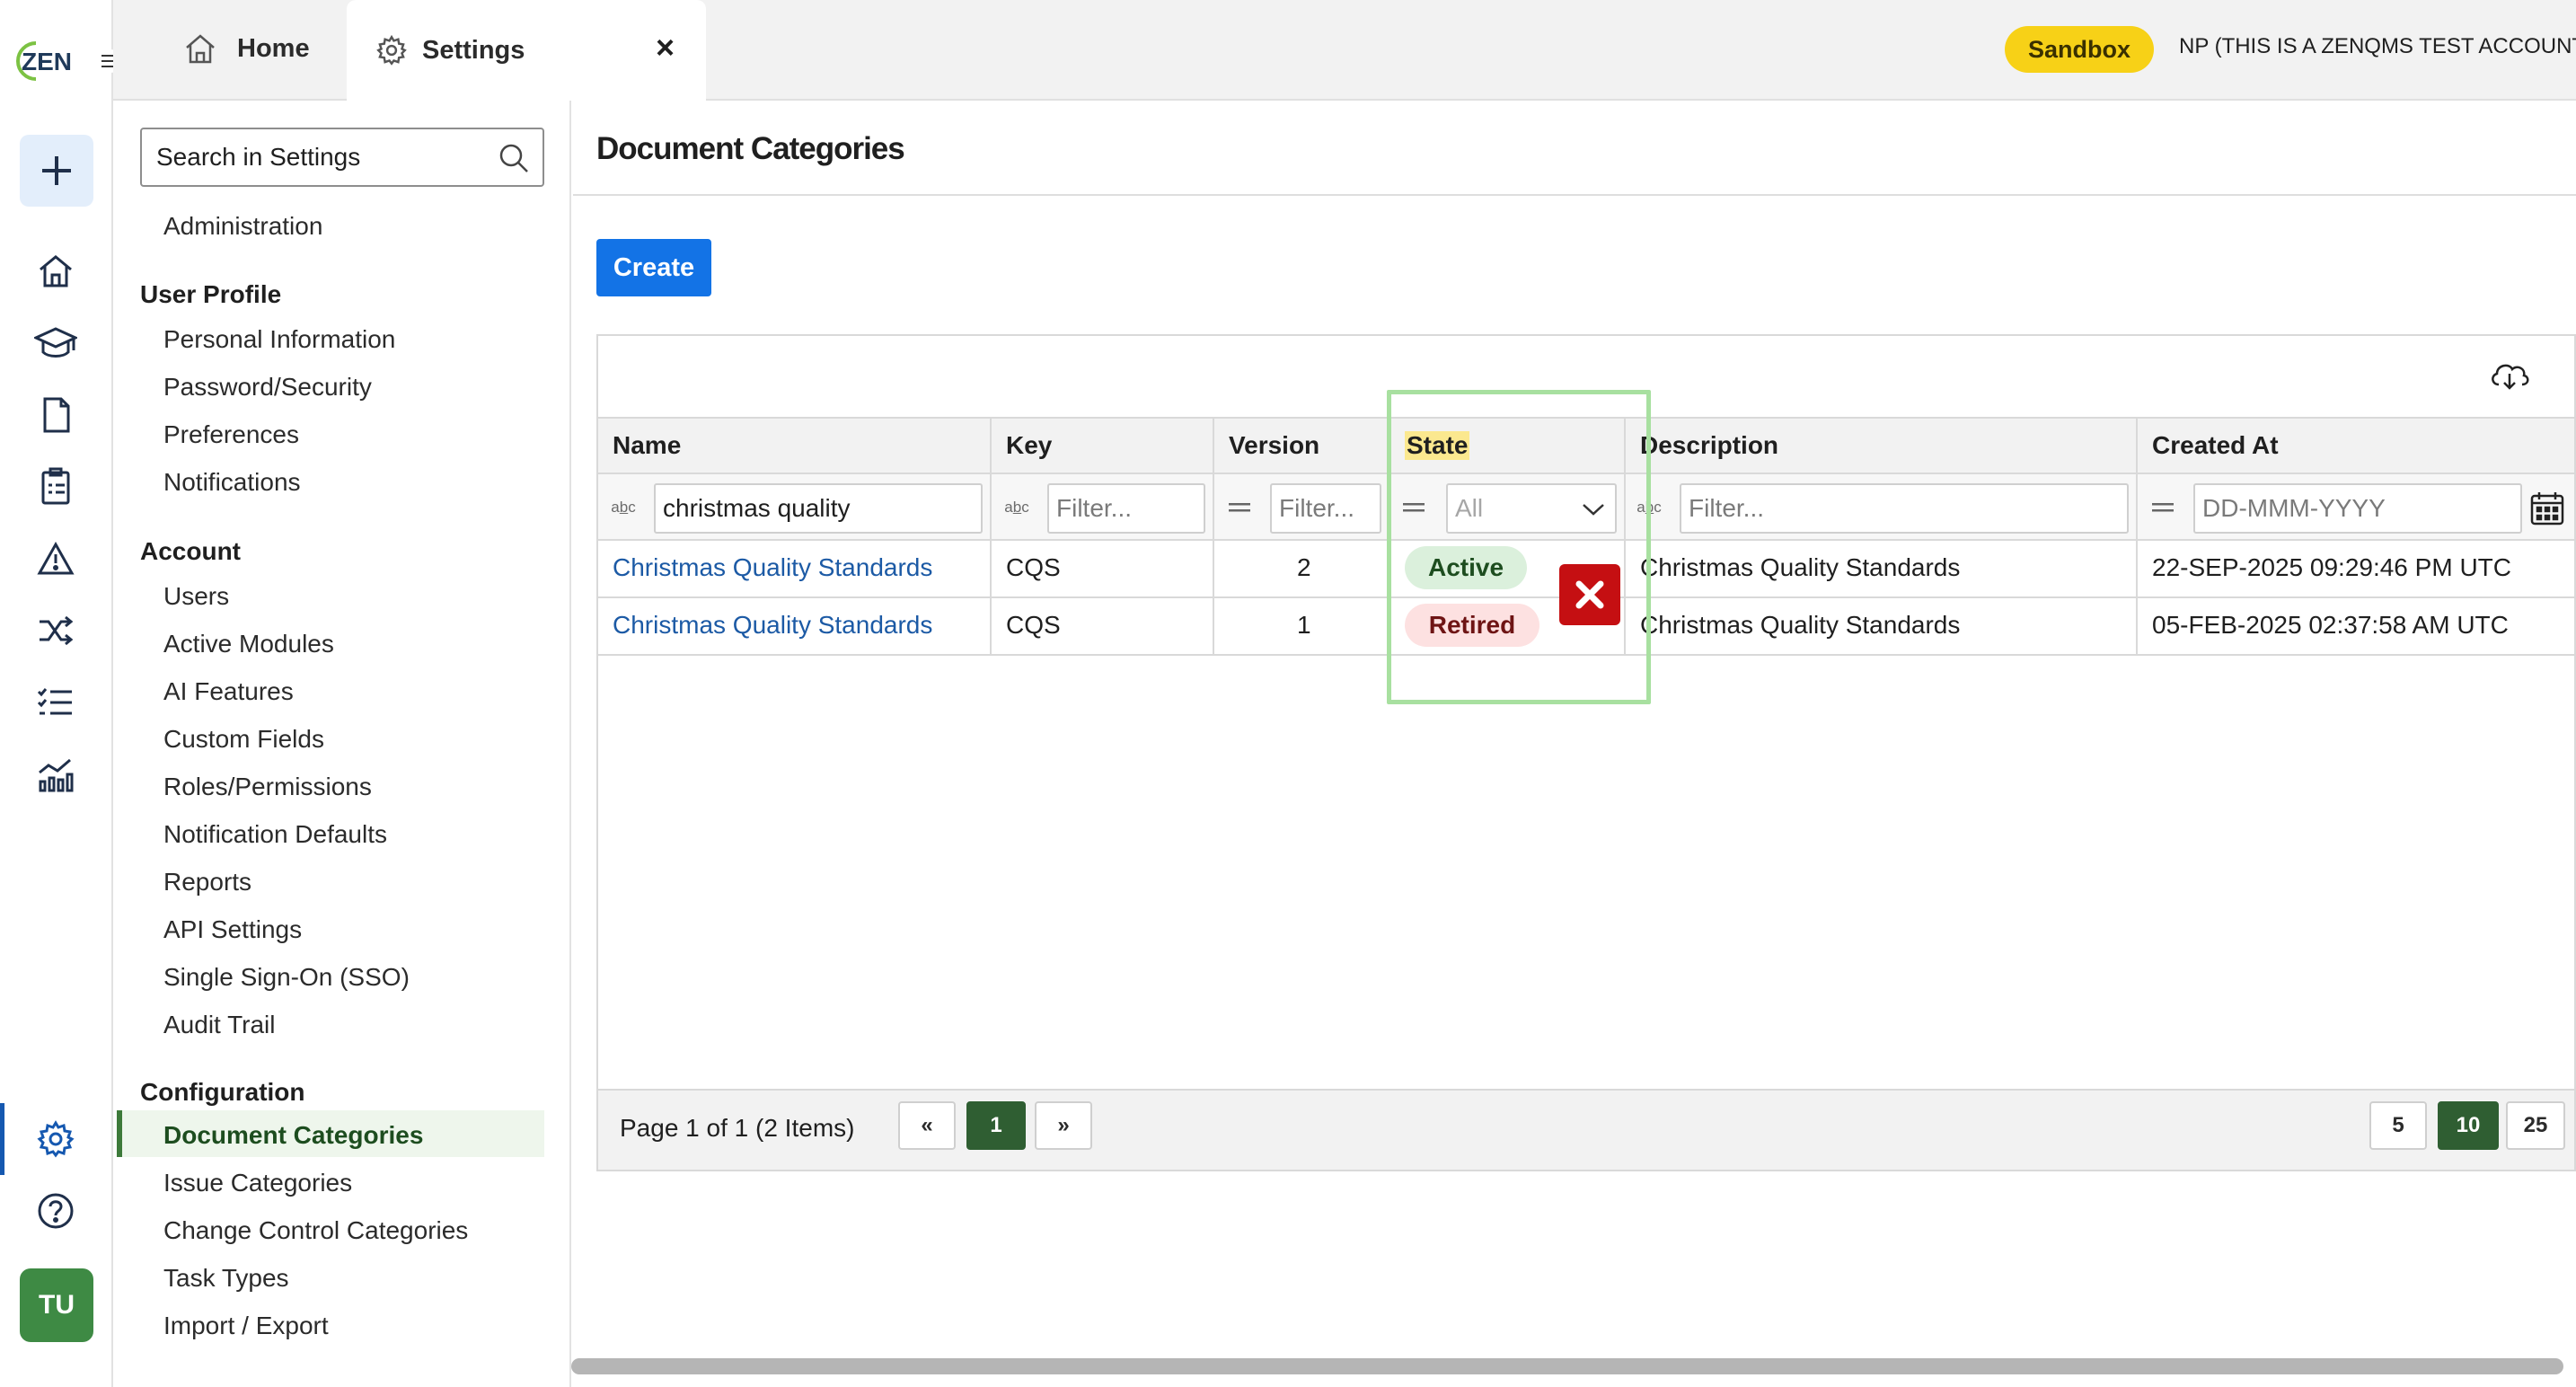 This screenshot has width=2576, height=1387. Describe the element at coordinates (55, 774) in the screenshot. I see `analytics-icon` at that location.